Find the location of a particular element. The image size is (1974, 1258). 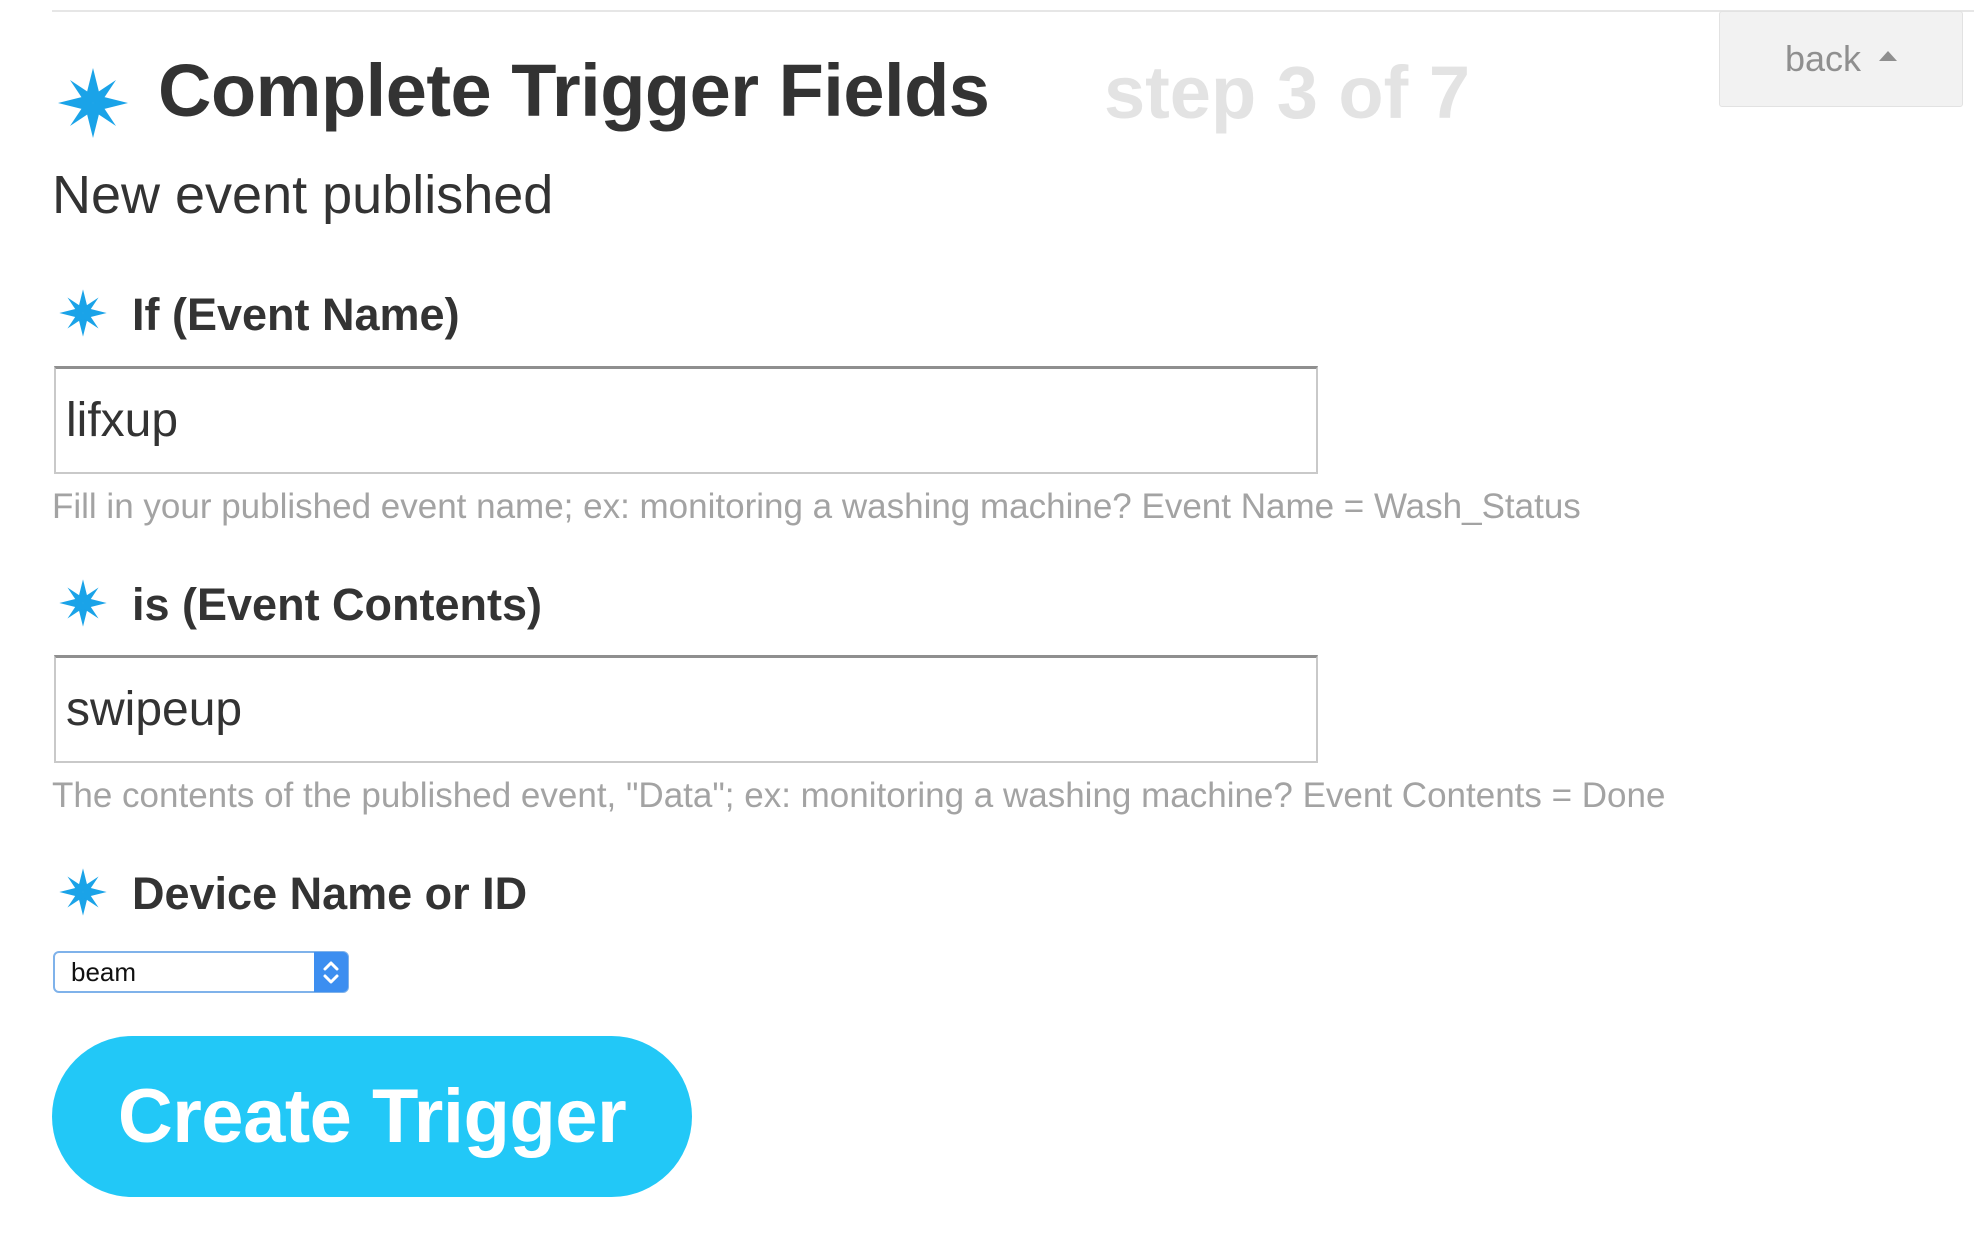

device-select-value: beam is located at coordinates (104, 972).